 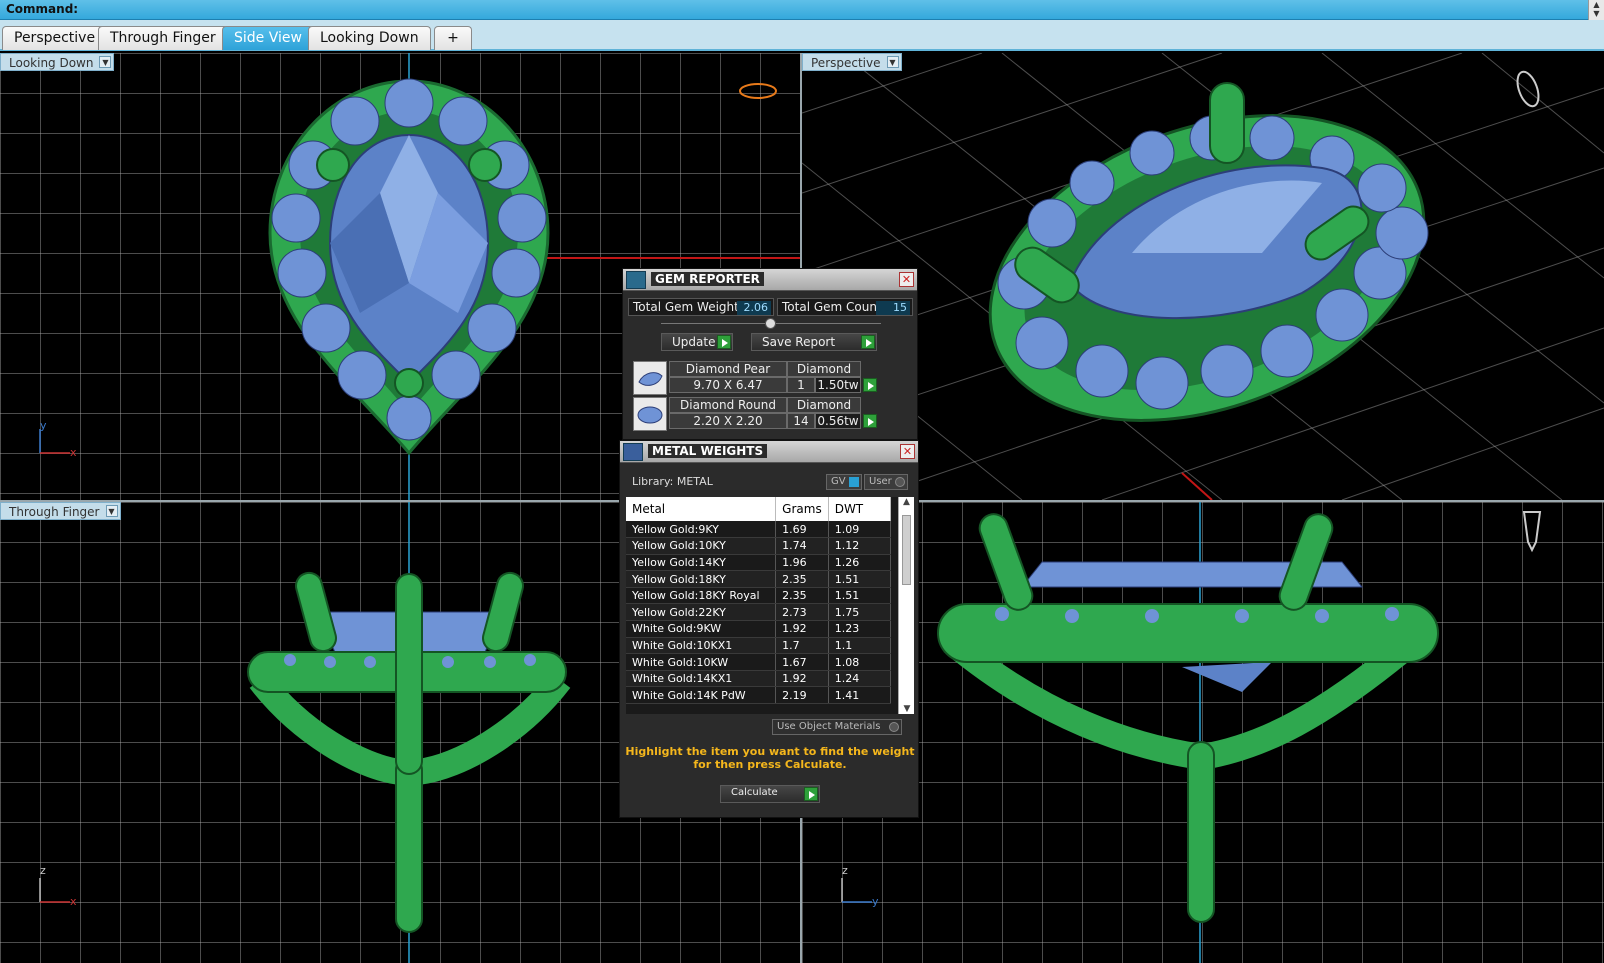 What do you see at coordinates (838, 421) in the screenshot?
I see `gem-weight: 0.56tw` at bounding box center [838, 421].